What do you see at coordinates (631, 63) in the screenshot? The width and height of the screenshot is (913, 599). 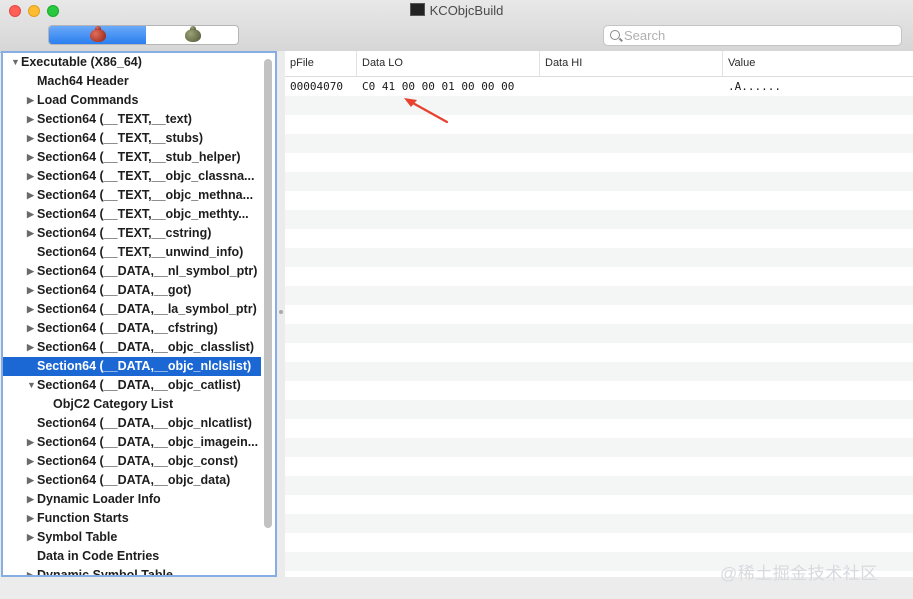 I see `column-header-data-hi: Data HI` at bounding box center [631, 63].